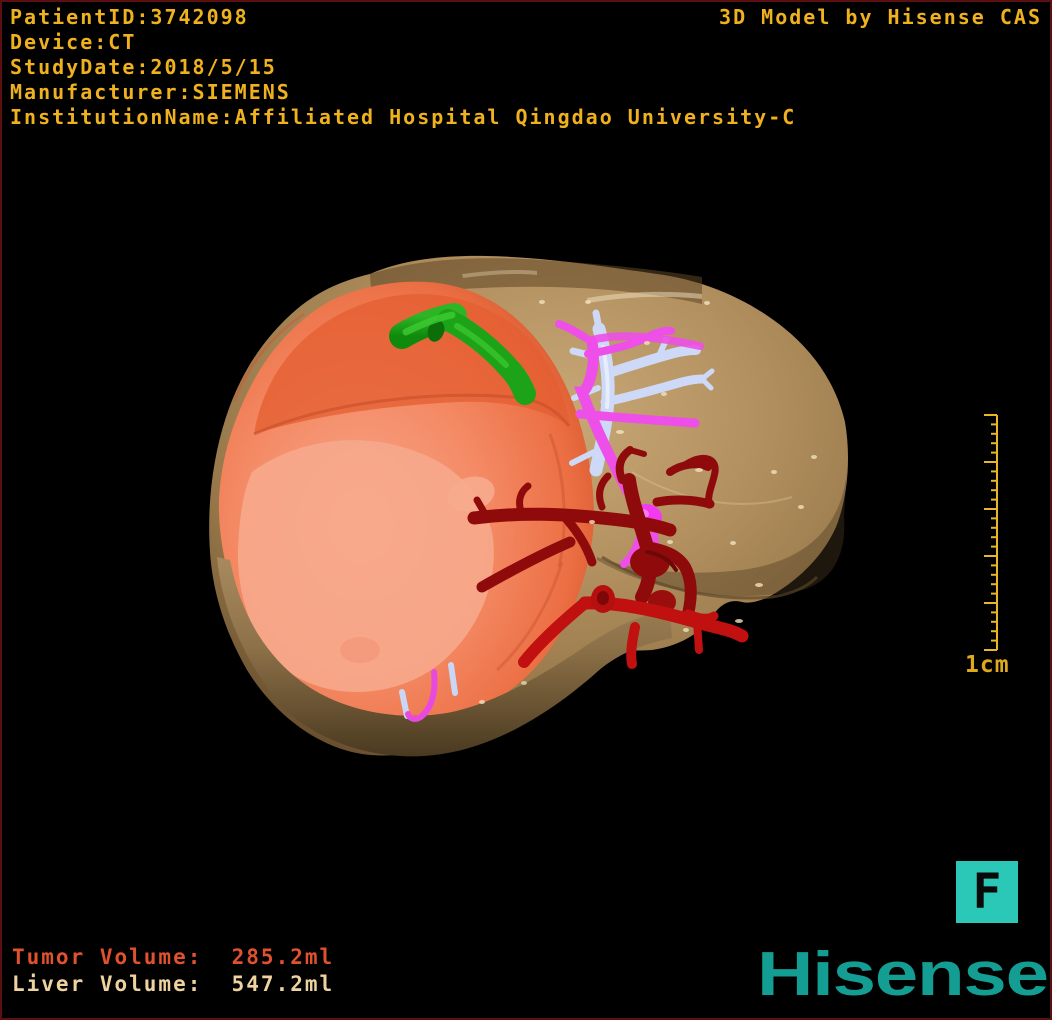  I want to click on tumor-volume-value: 285.2ml, so click(276, 957).